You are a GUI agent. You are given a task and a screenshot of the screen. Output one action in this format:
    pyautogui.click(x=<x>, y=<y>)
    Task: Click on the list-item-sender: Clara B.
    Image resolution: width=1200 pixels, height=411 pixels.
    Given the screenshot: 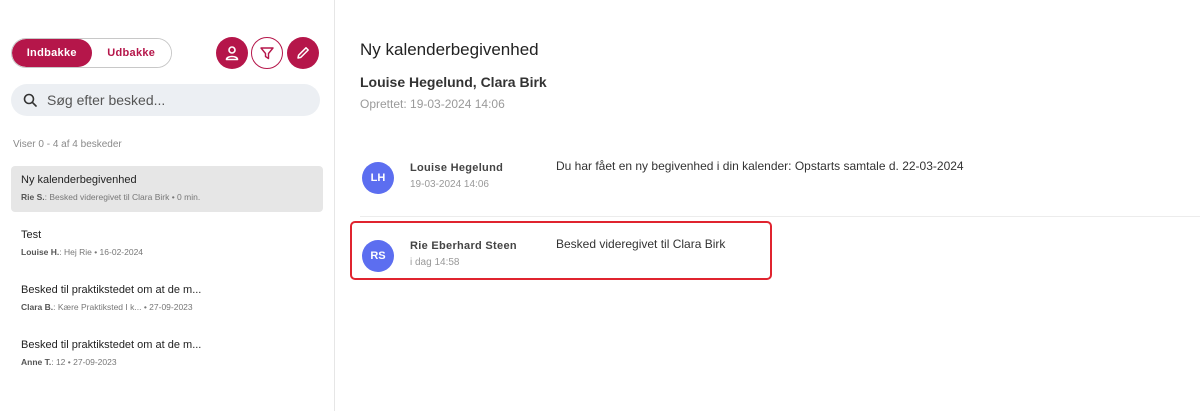 What is the action you would take?
    pyautogui.click(x=37, y=307)
    